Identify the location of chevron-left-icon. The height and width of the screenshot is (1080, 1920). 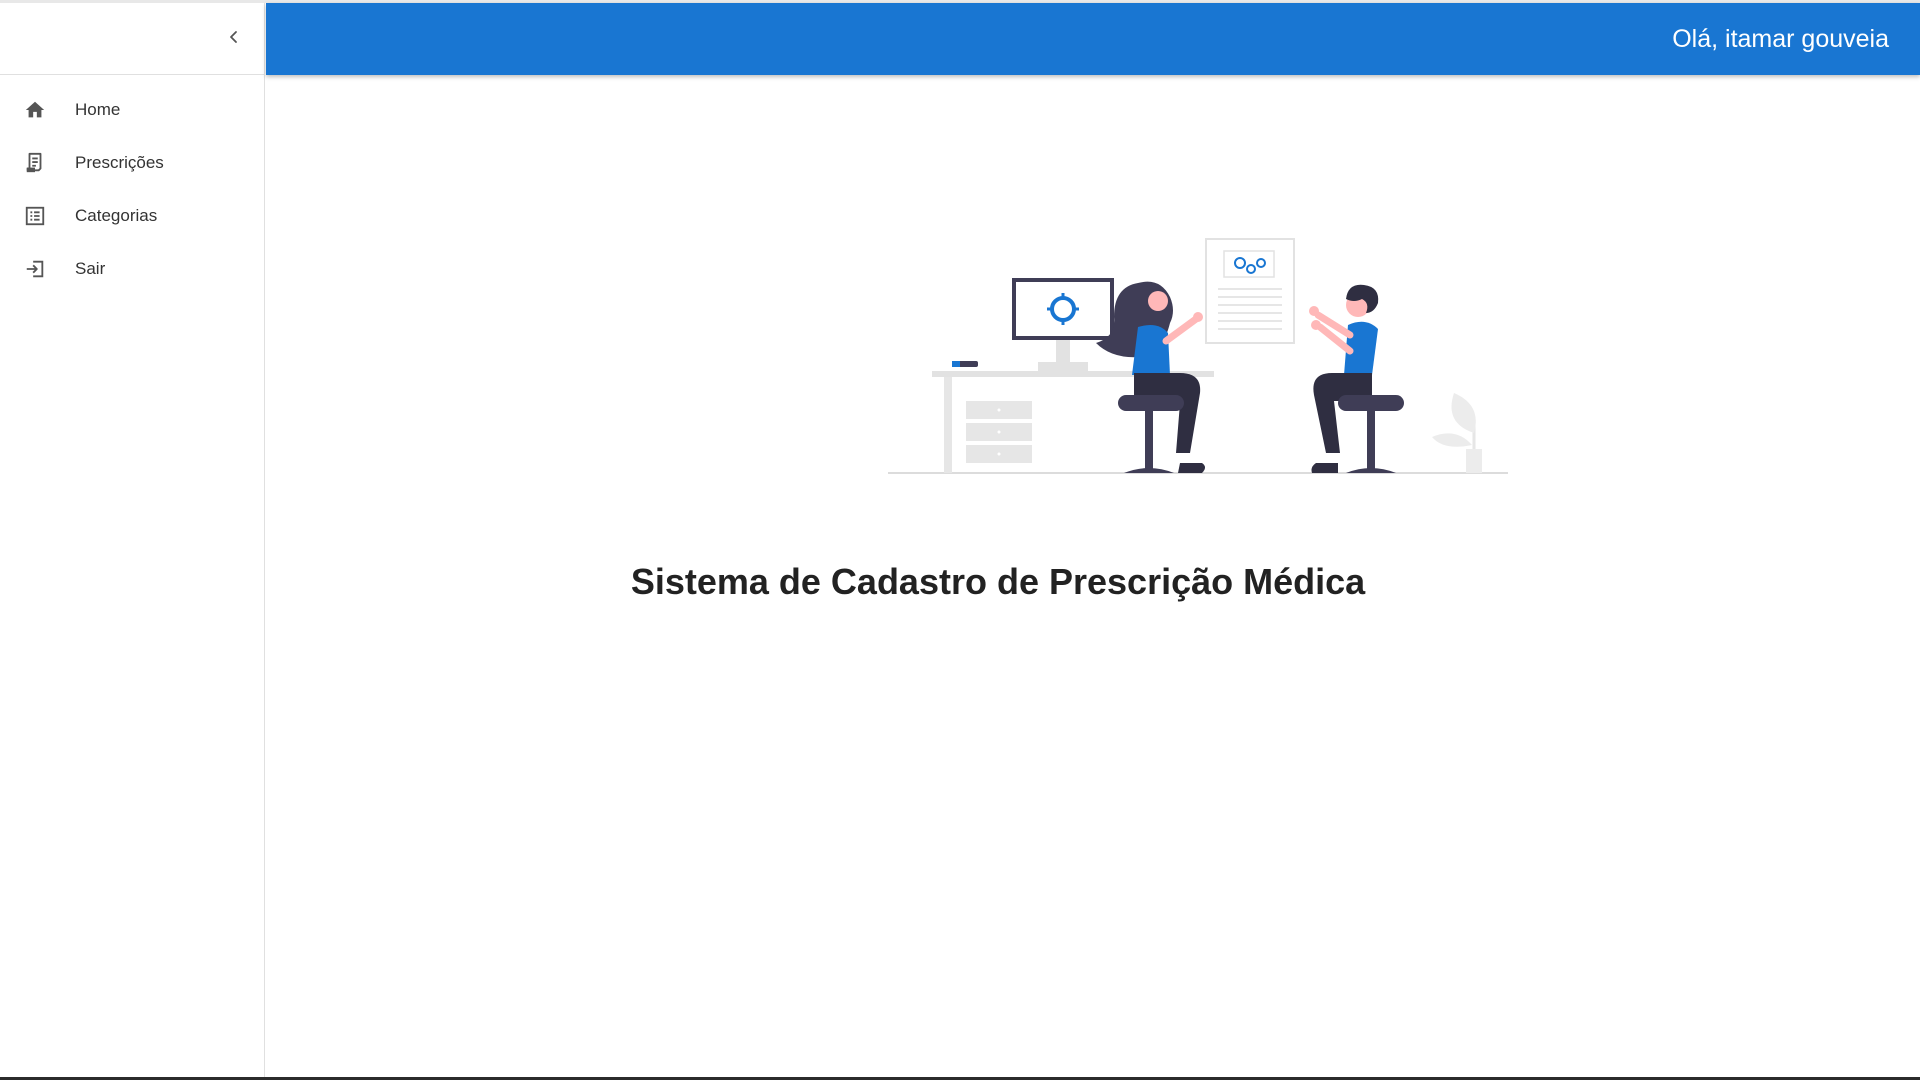
(234, 39).